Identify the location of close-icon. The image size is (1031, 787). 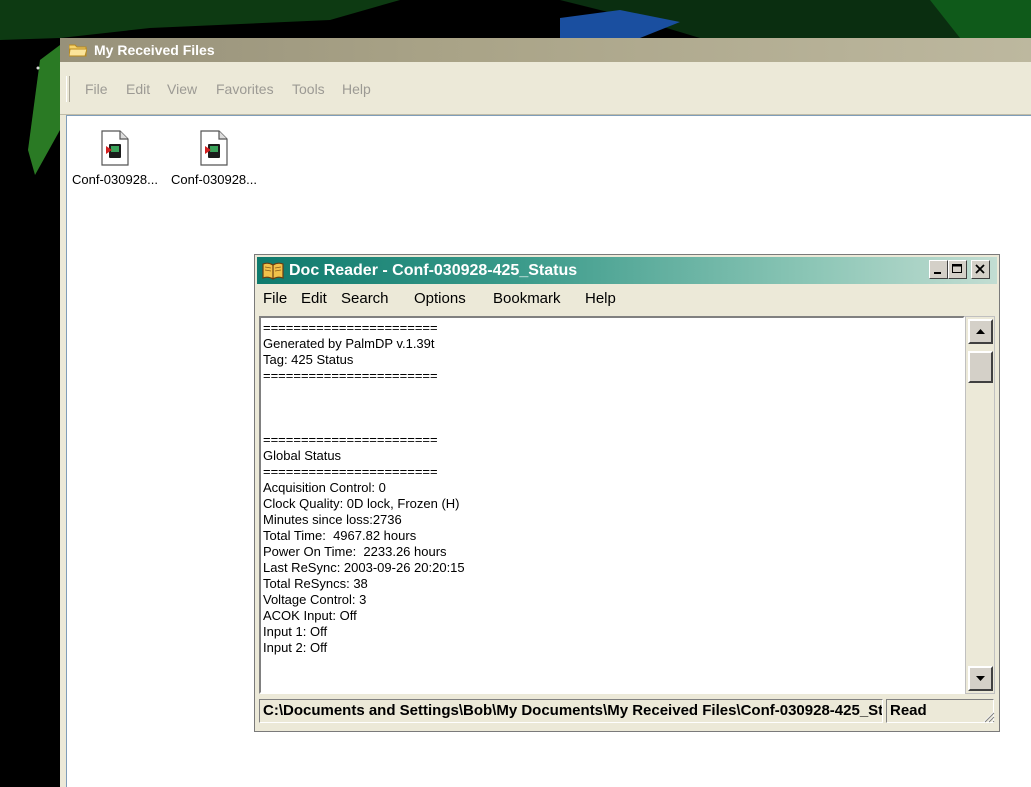
(980, 269).